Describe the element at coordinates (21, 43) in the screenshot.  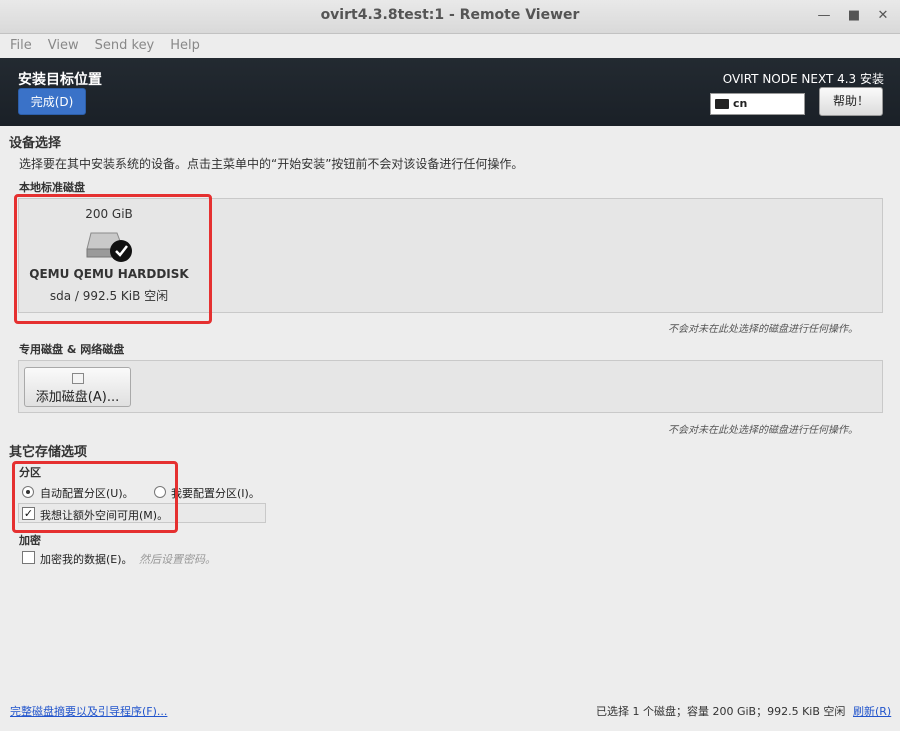
I see `menu-file: File` at that location.